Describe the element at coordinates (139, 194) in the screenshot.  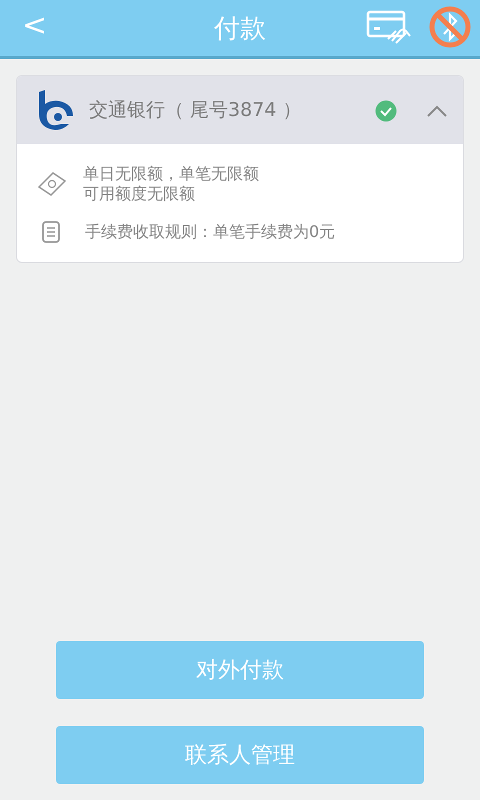
I see `limit-text: 可用额度无限额` at that location.